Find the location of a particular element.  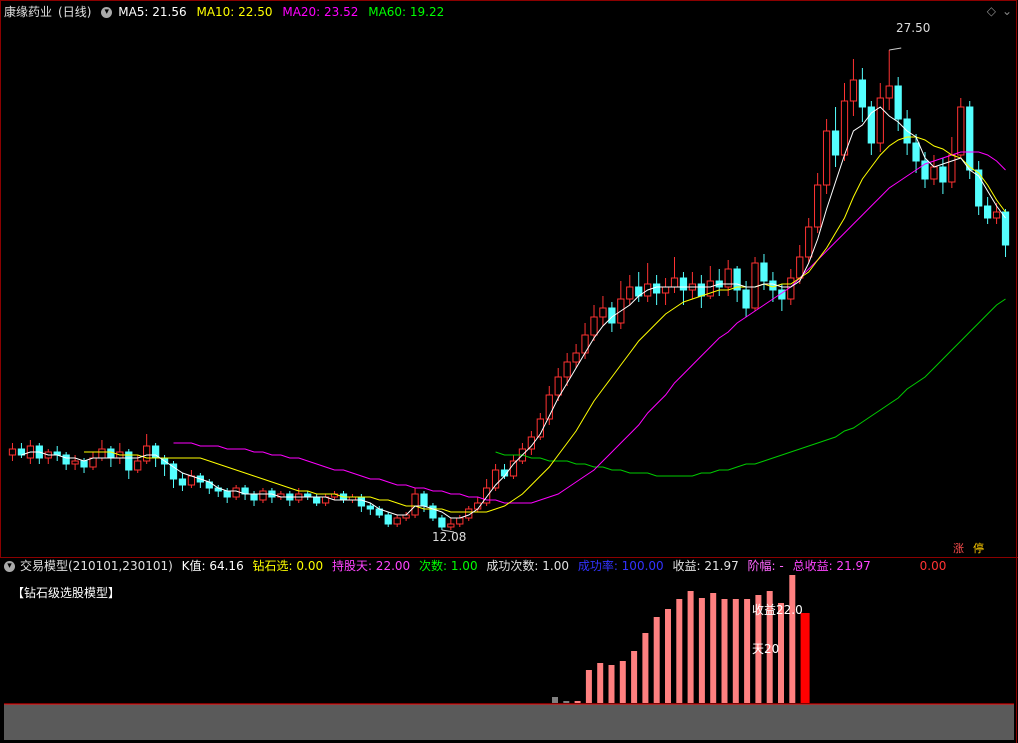

amplitude-value: 阶幅: - is located at coordinates (765, 566).